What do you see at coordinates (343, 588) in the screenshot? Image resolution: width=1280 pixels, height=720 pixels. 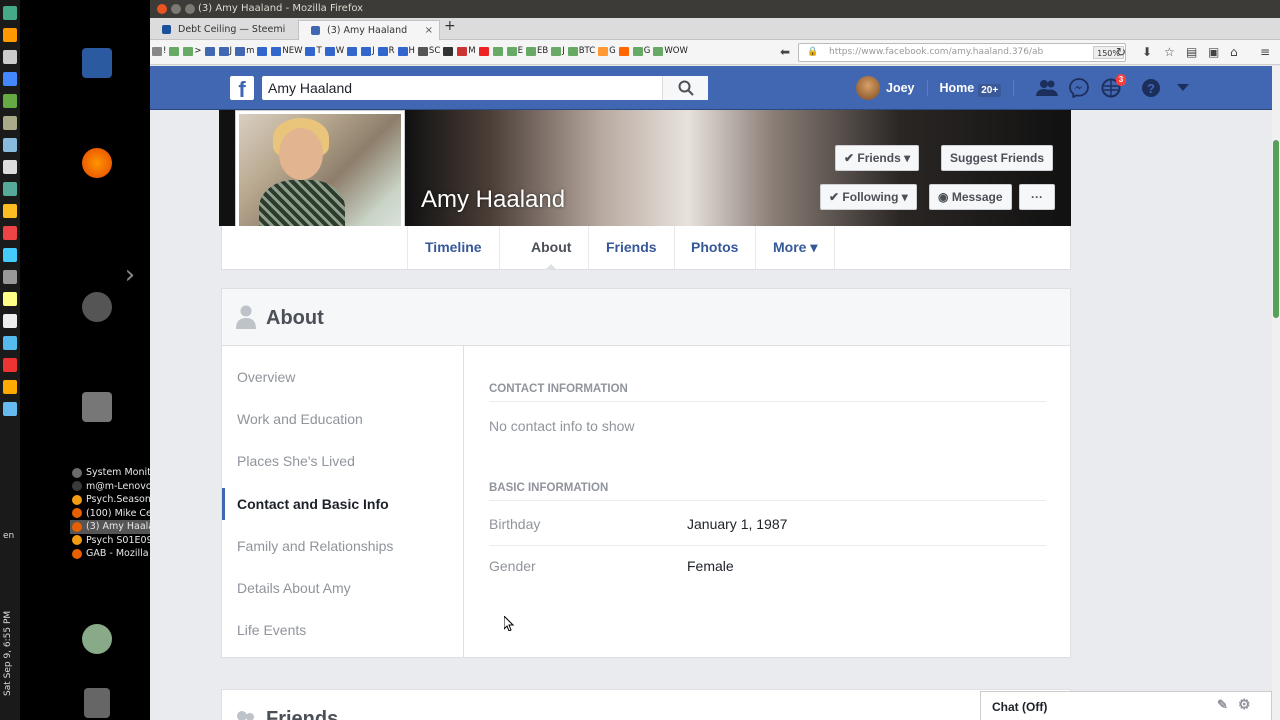 I see `about-nav-item: Details About Amy` at bounding box center [343, 588].